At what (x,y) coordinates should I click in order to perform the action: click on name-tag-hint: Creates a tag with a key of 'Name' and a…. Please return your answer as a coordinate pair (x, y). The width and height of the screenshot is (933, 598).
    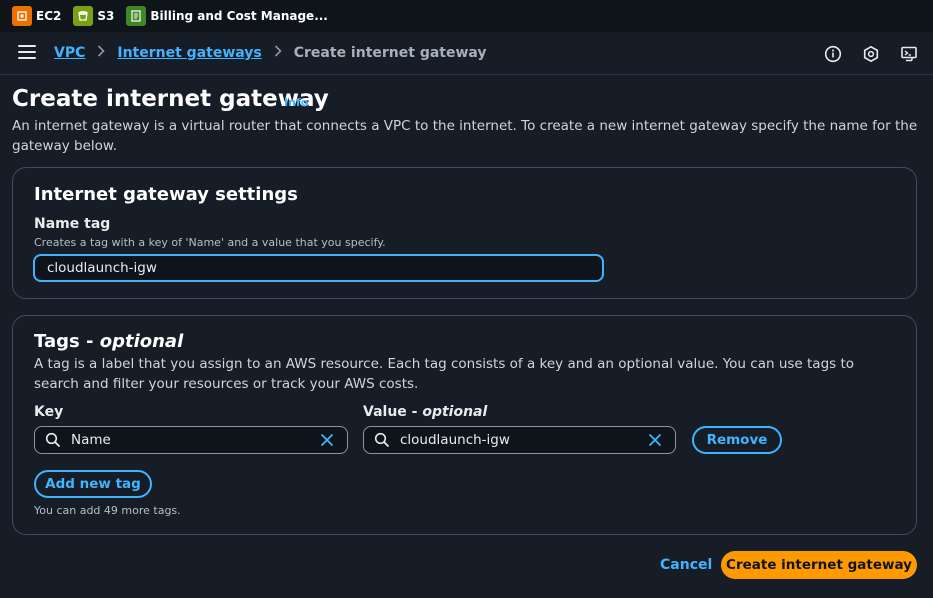
    Looking at the image, I should click on (210, 242).